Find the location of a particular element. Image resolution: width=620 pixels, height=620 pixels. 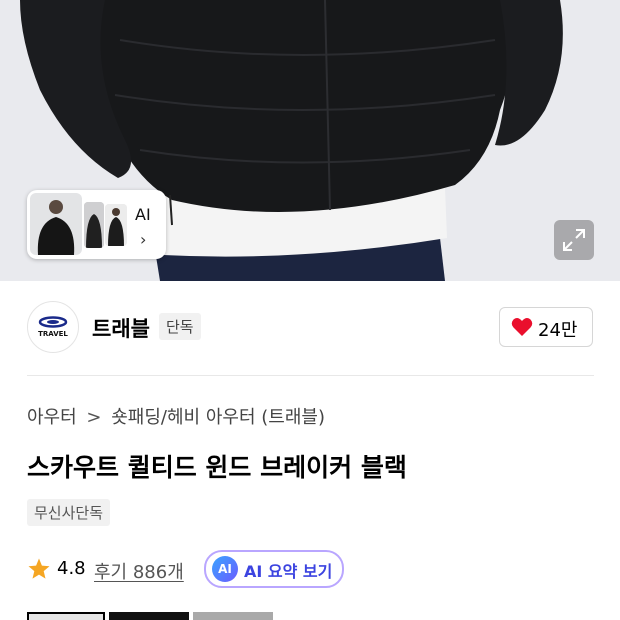

product-title: 스카우트 퀼티드 윈드 브레이커 블랙 is located at coordinates (217, 467).